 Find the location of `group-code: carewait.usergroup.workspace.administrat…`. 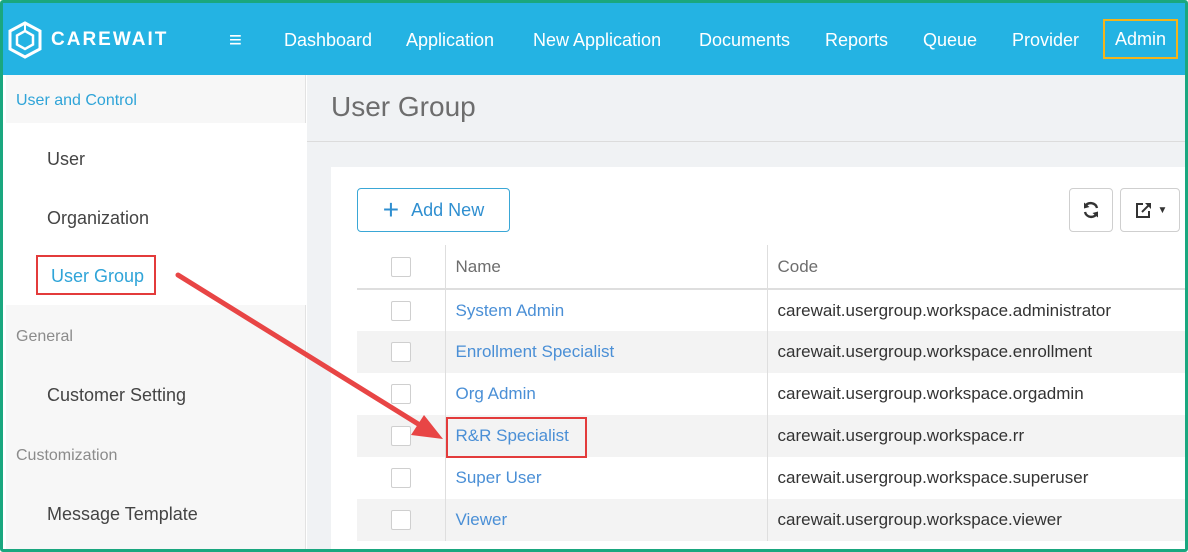

group-code: carewait.usergroup.workspace.administrat… is located at coordinates (944, 310).